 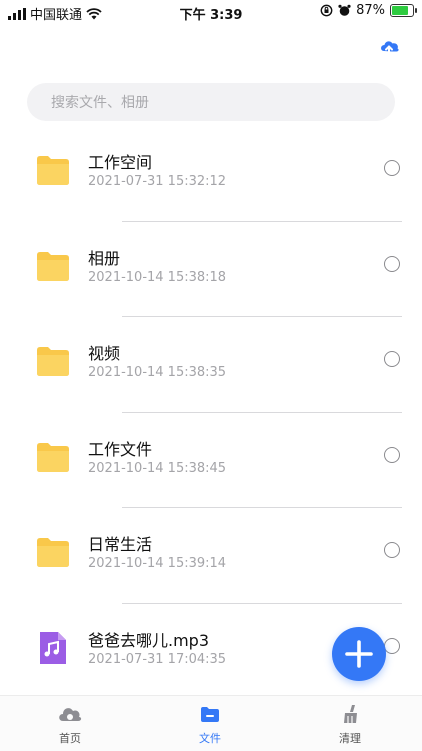 I want to click on battery-percent: 87%, so click(x=370, y=10).